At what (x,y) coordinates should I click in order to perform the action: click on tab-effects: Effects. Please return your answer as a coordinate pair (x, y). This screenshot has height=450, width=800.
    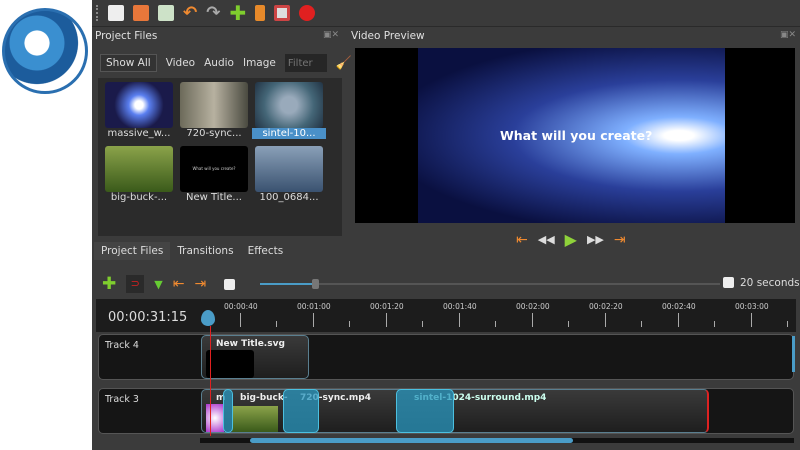
    Looking at the image, I should click on (266, 251).